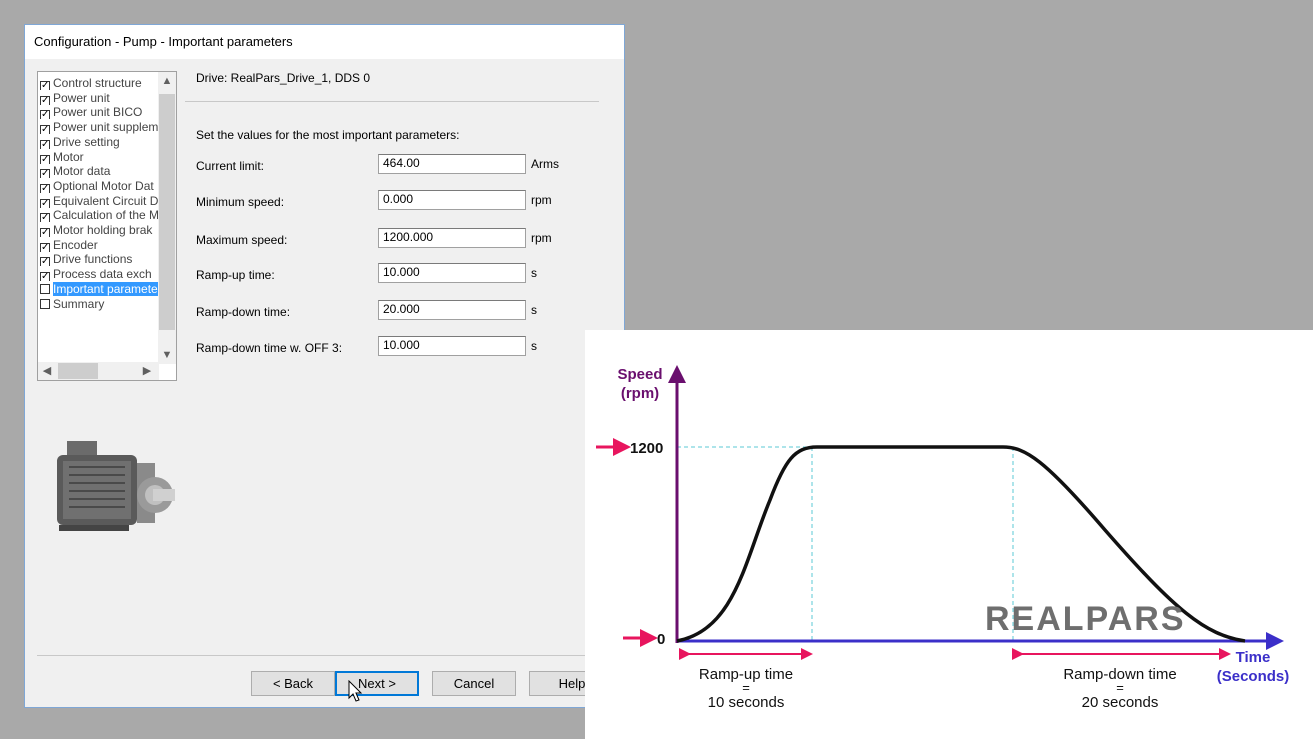 Image resolution: width=1313 pixels, height=739 pixels. Describe the element at coordinates (392, 101) in the screenshot. I see `divider` at that location.